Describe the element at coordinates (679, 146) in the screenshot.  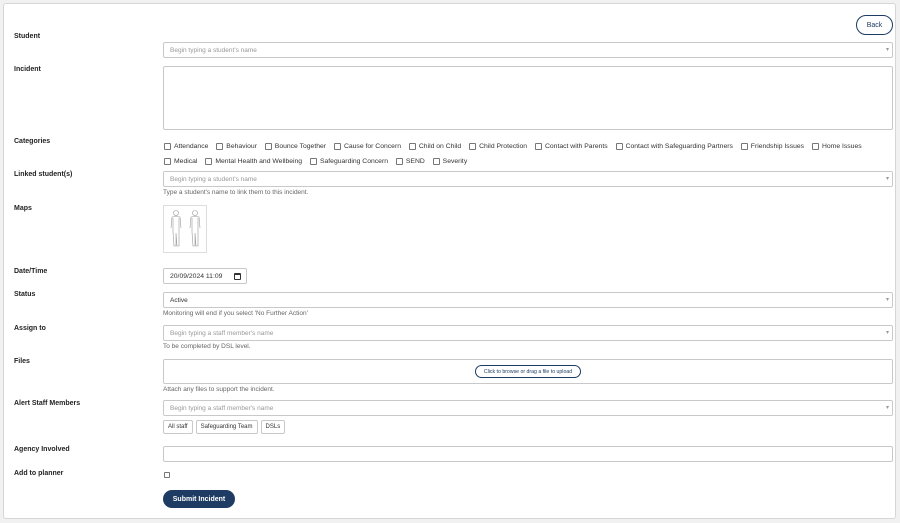
I see `category-label: Contact with Safeguarding Partners` at that location.